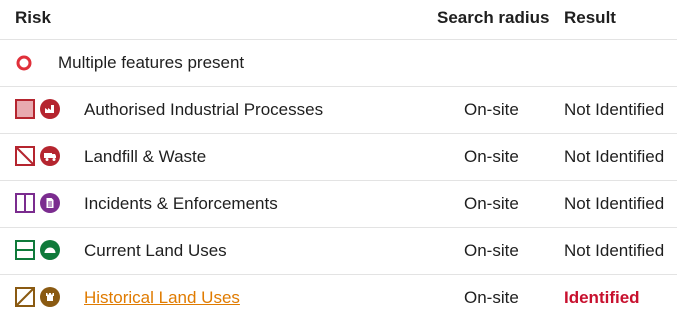 The image size is (677, 321). I want to click on multiple-features-ring-icon, so click(24, 63).